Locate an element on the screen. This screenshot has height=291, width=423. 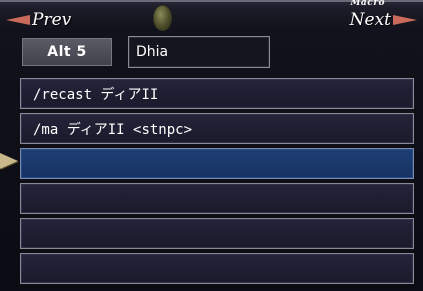
orb-icon is located at coordinates (162, 18).